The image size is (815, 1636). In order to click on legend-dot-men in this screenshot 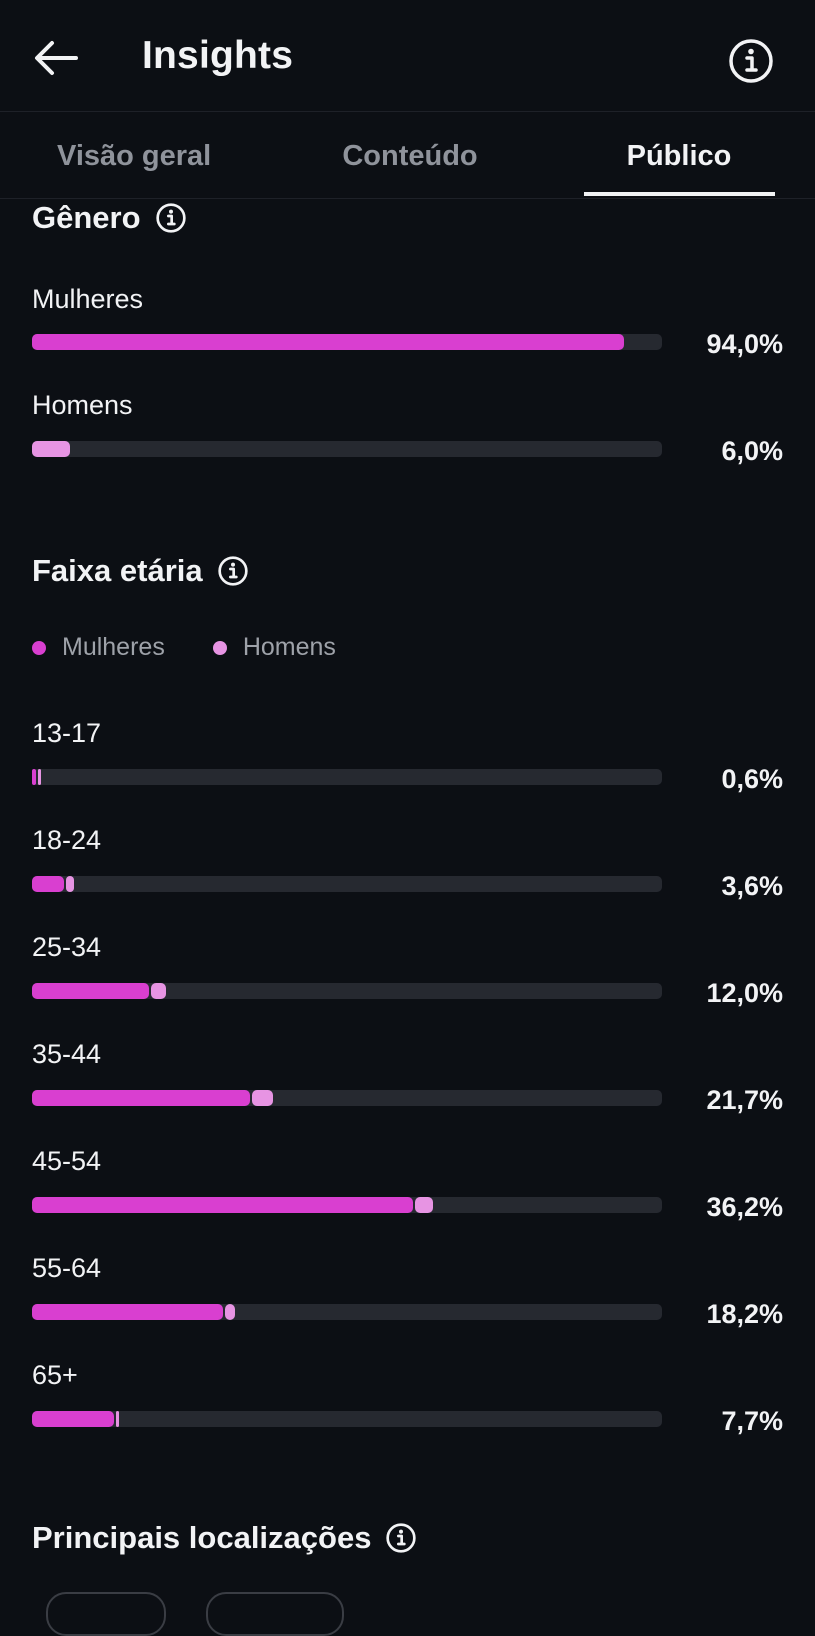, I will do `click(219, 647)`.